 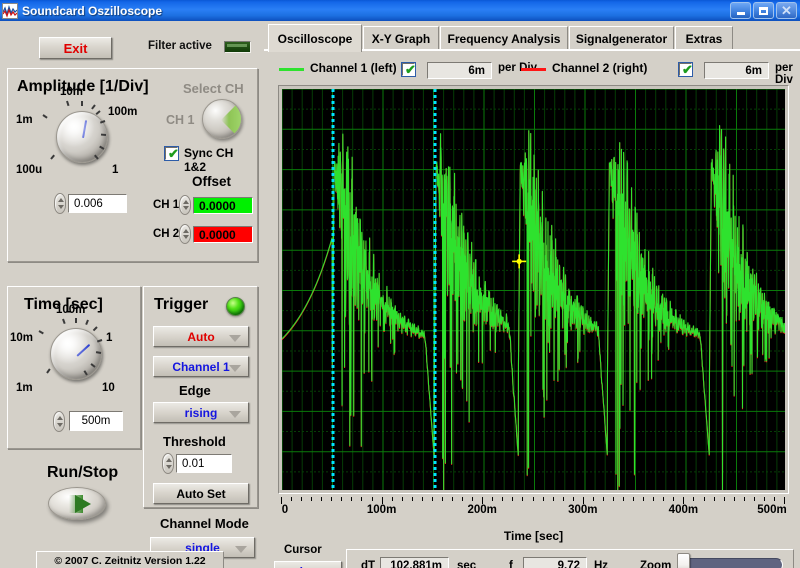 What do you see at coordinates (504, 38) in the screenshot?
I see `tab-frequency-analysis: Frequency Analysis` at bounding box center [504, 38].